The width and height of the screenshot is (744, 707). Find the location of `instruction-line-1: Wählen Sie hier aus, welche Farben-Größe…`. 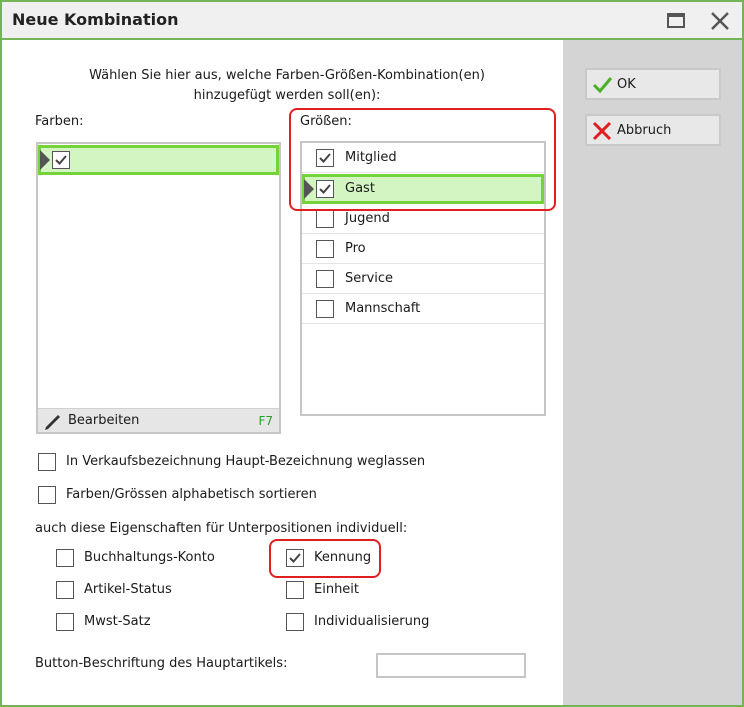

instruction-line-1: Wählen Sie hier aus, welche Farben-Größe… is located at coordinates (287, 75).